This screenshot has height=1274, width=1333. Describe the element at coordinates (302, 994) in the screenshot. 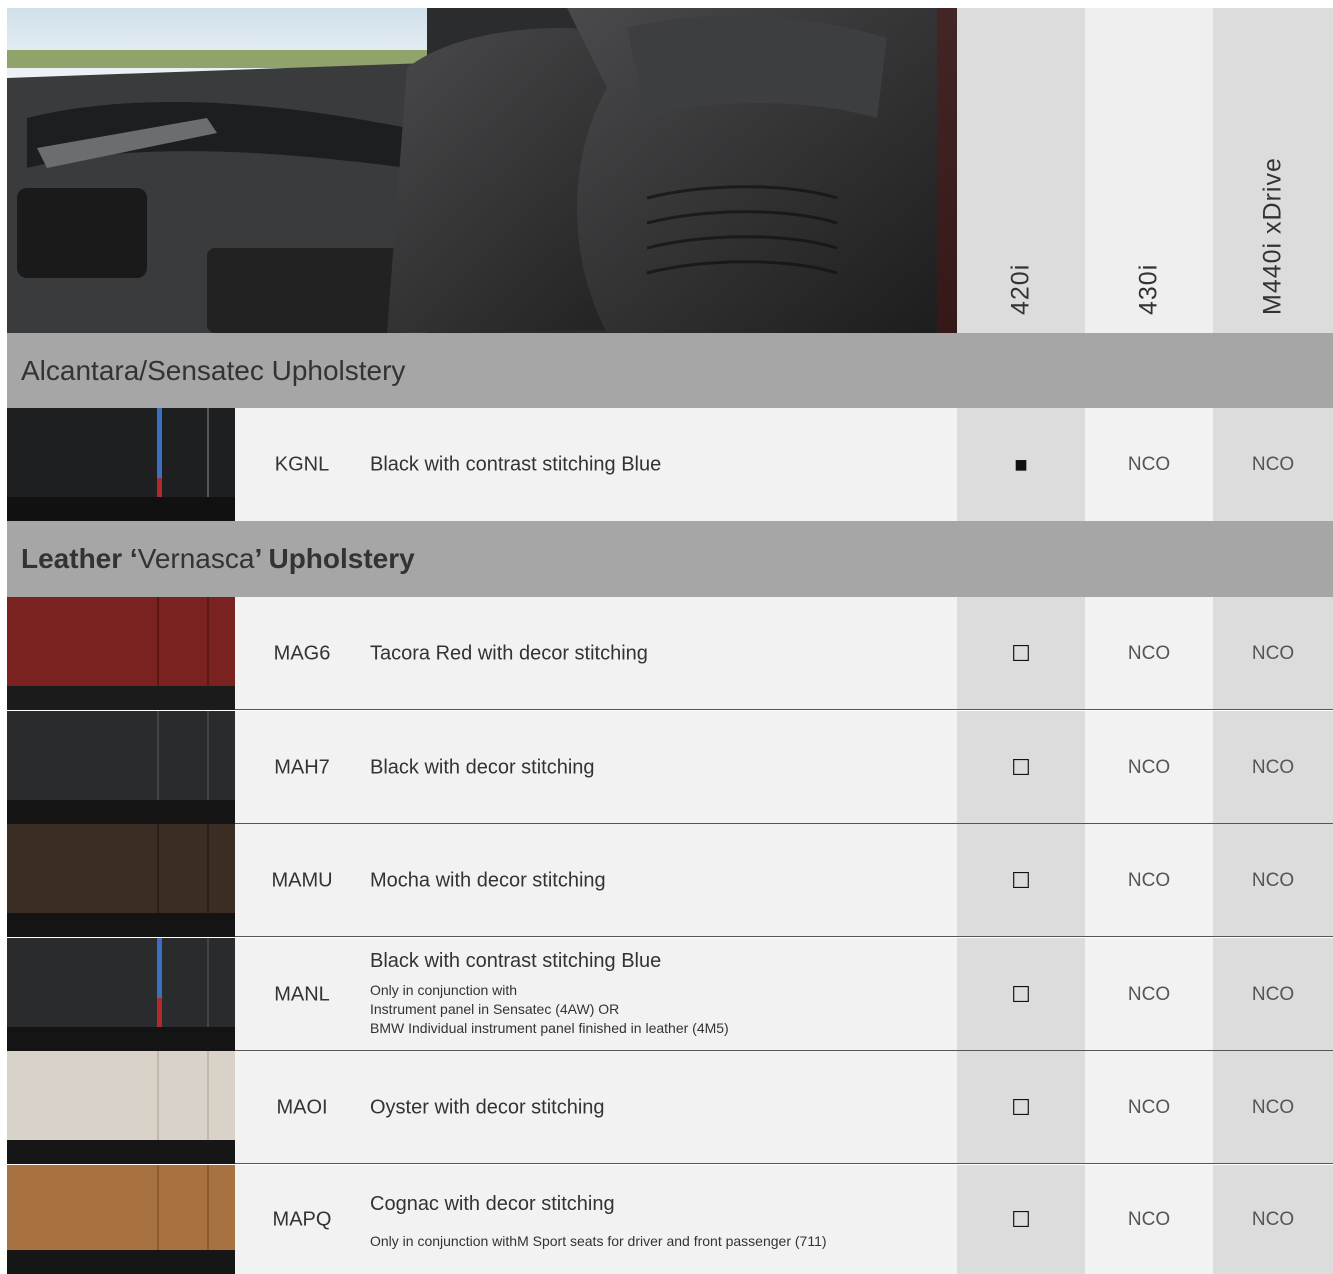

I see `option-code: MANL` at that location.